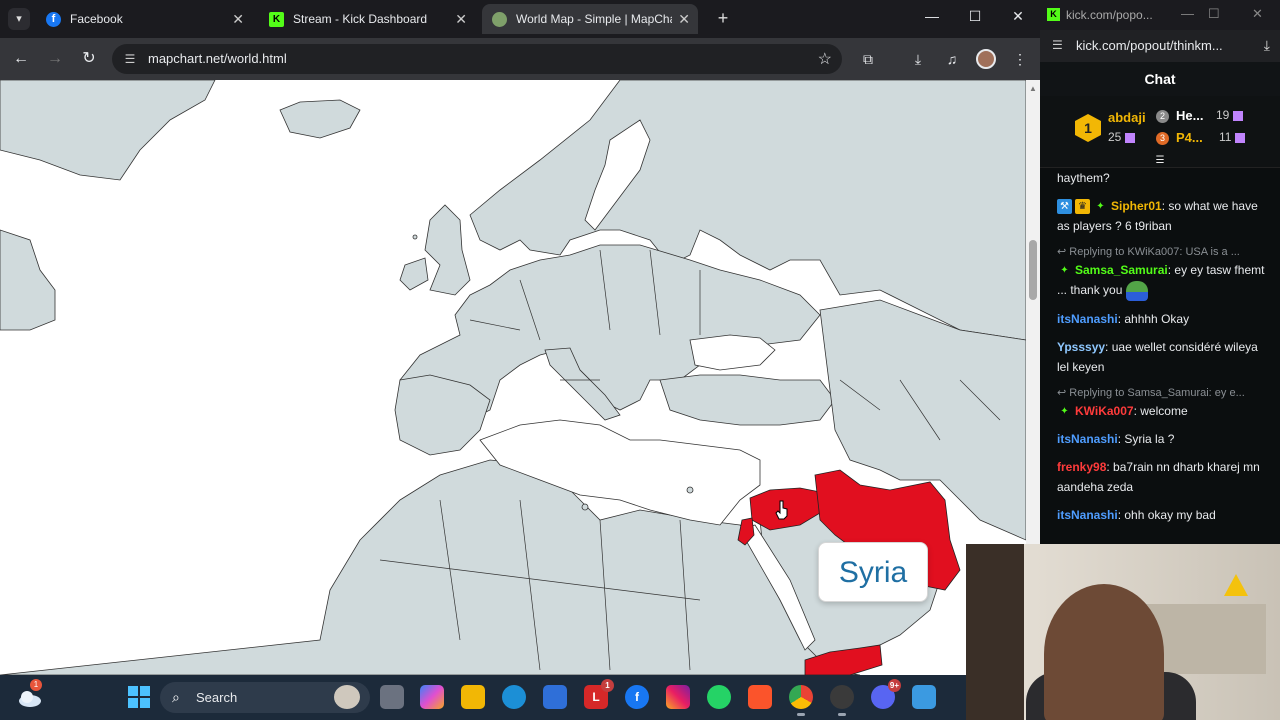  Describe the element at coordinates (139, 697) in the screenshot. I see `start-button` at that location.